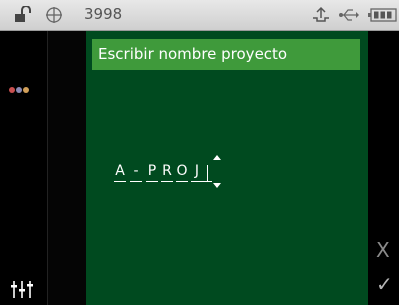  What do you see at coordinates (26, 90) in the screenshot?
I see `dot-orange` at bounding box center [26, 90].